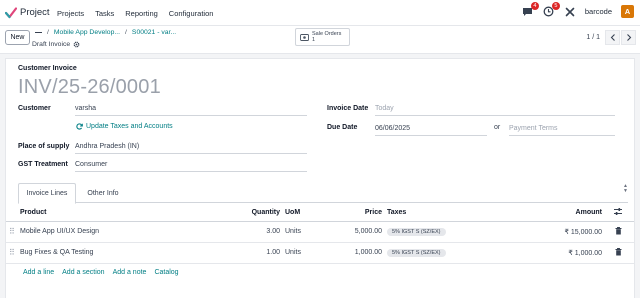 The image size is (640, 298). I want to click on current-record: Draft Invoice, so click(56, 44).